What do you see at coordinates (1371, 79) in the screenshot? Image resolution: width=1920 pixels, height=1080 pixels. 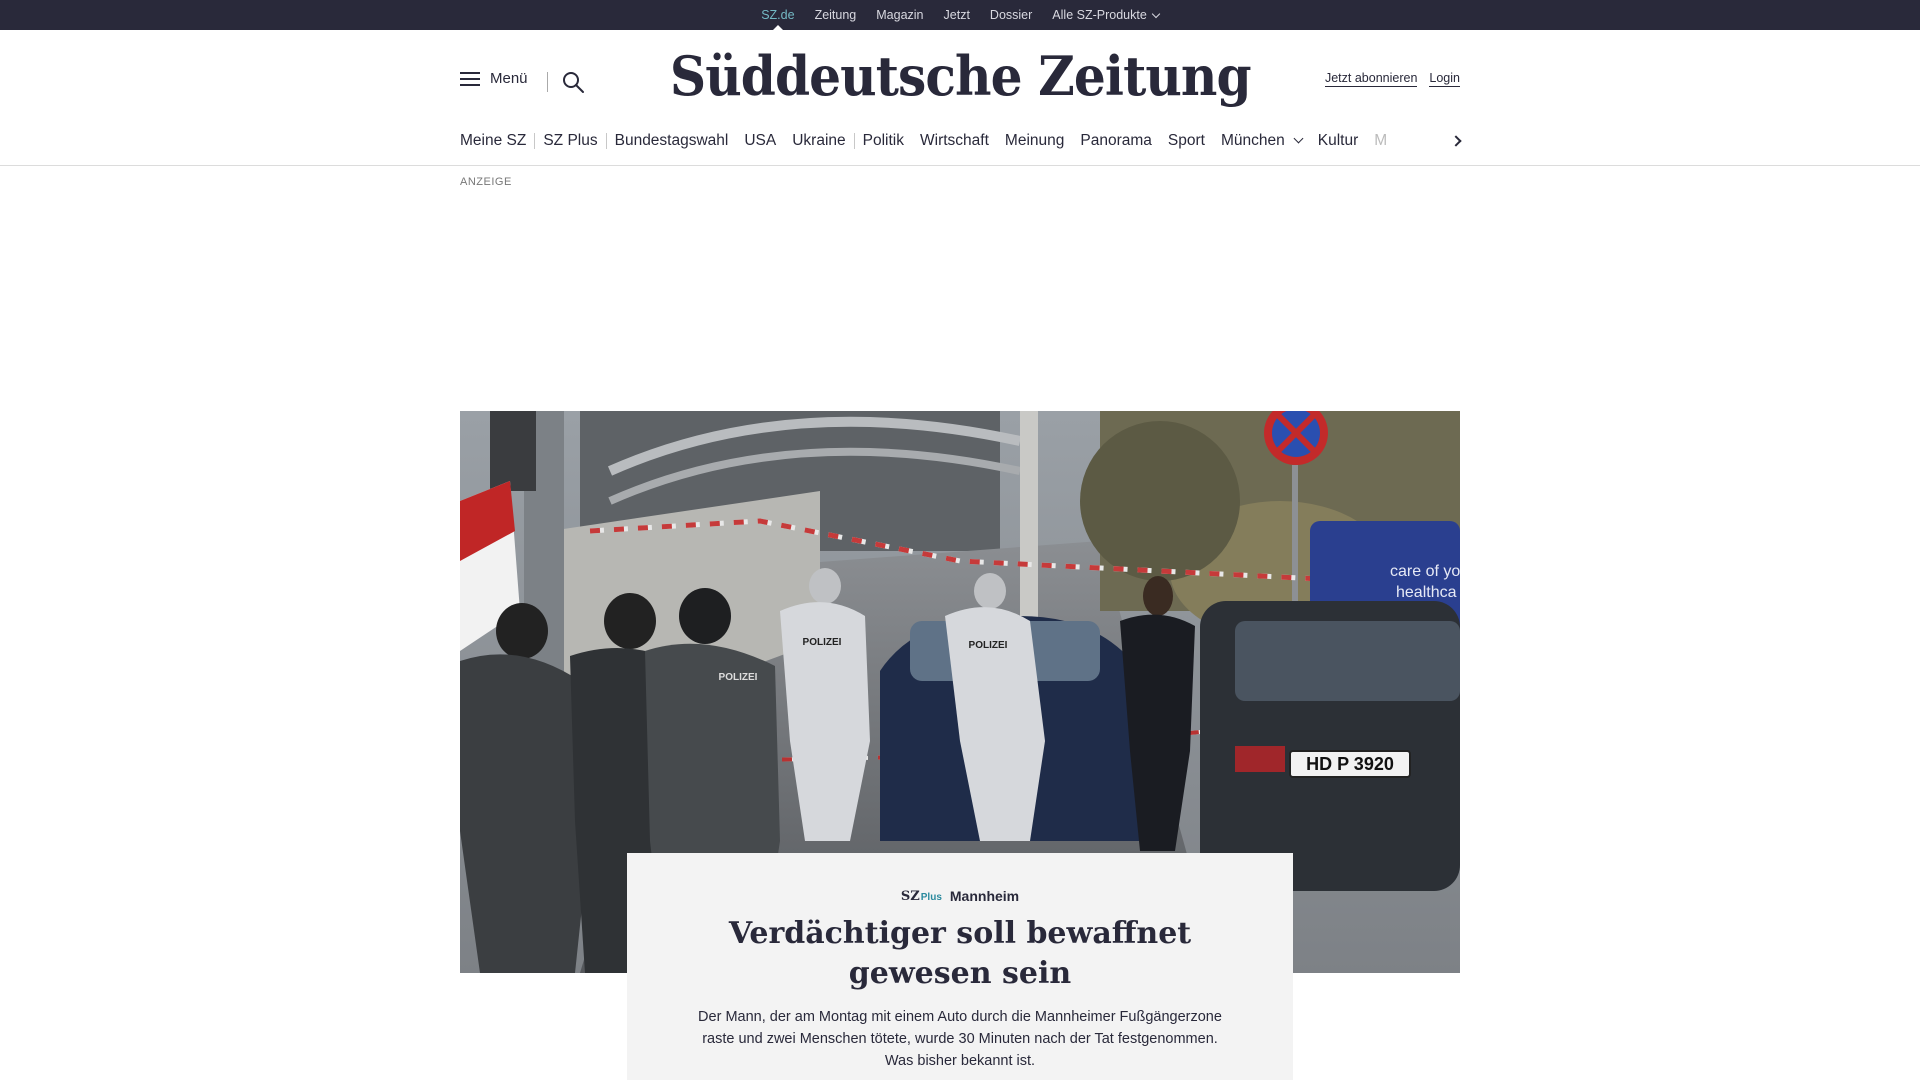 I see `subscribe-link: Jetzt abonnieren` at bounding box center [1371, 79].